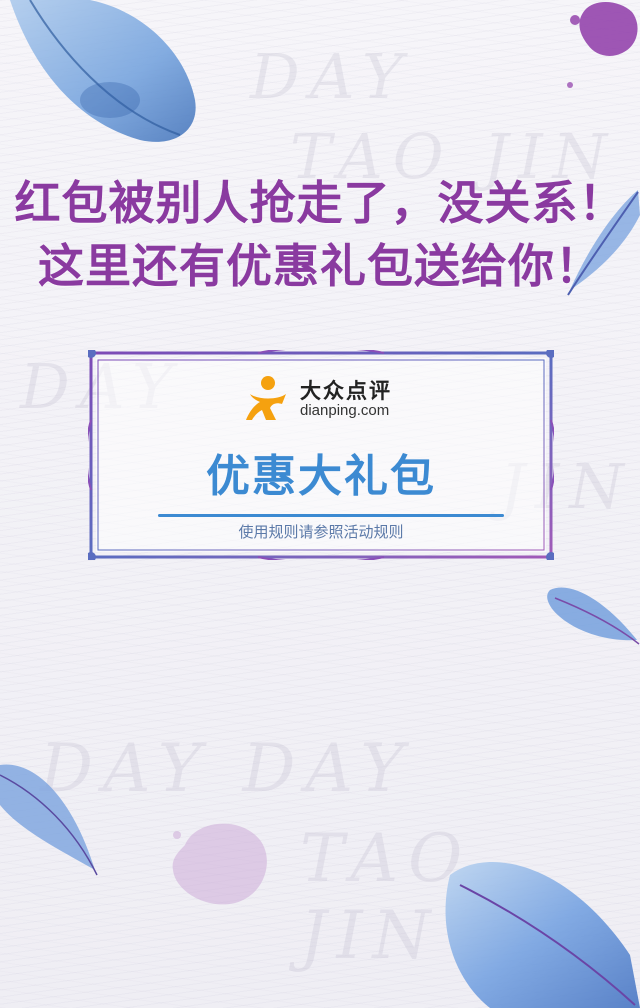 This screenshot has width=640, height=1008. Describe the element at coordinates (346, 390) in the screenshot. I see `brand-name-cn: 大众点评` at that location.